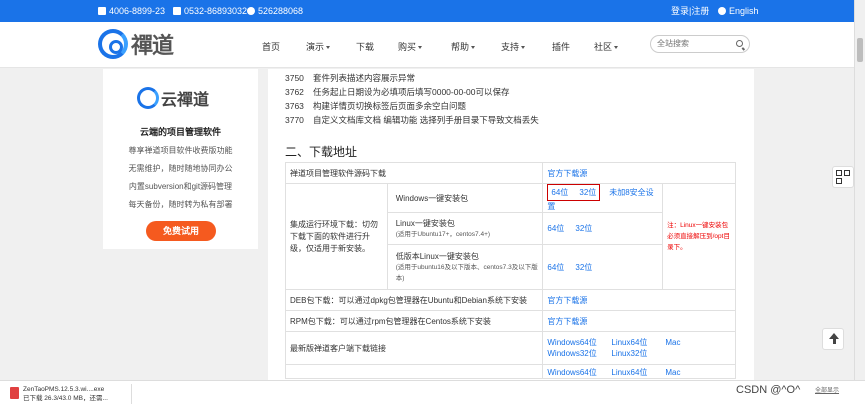 The image size is (865, 406). Describe the element at coordinates (722, 11) in the screenshot. I see `globe-icon` at that location.